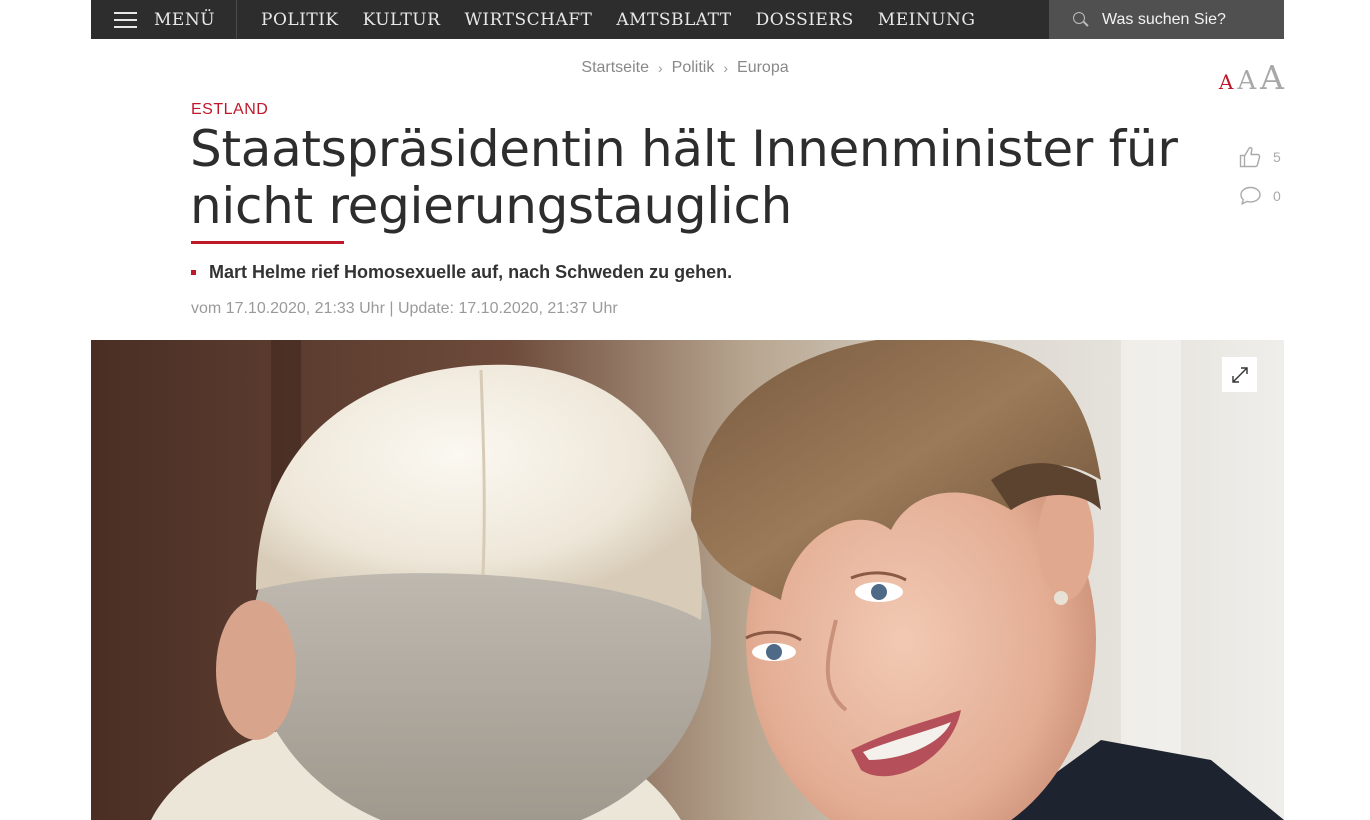 This screenshot has width=1370, height=820. I want to click on menu-label: MENÜ, so click(185, 19).